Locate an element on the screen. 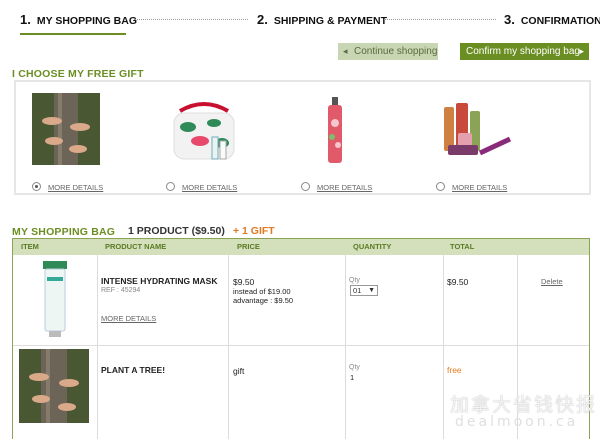 This screenshot has width=600, height=439. quantity-value: 01 is located at coordinates (357, 290).